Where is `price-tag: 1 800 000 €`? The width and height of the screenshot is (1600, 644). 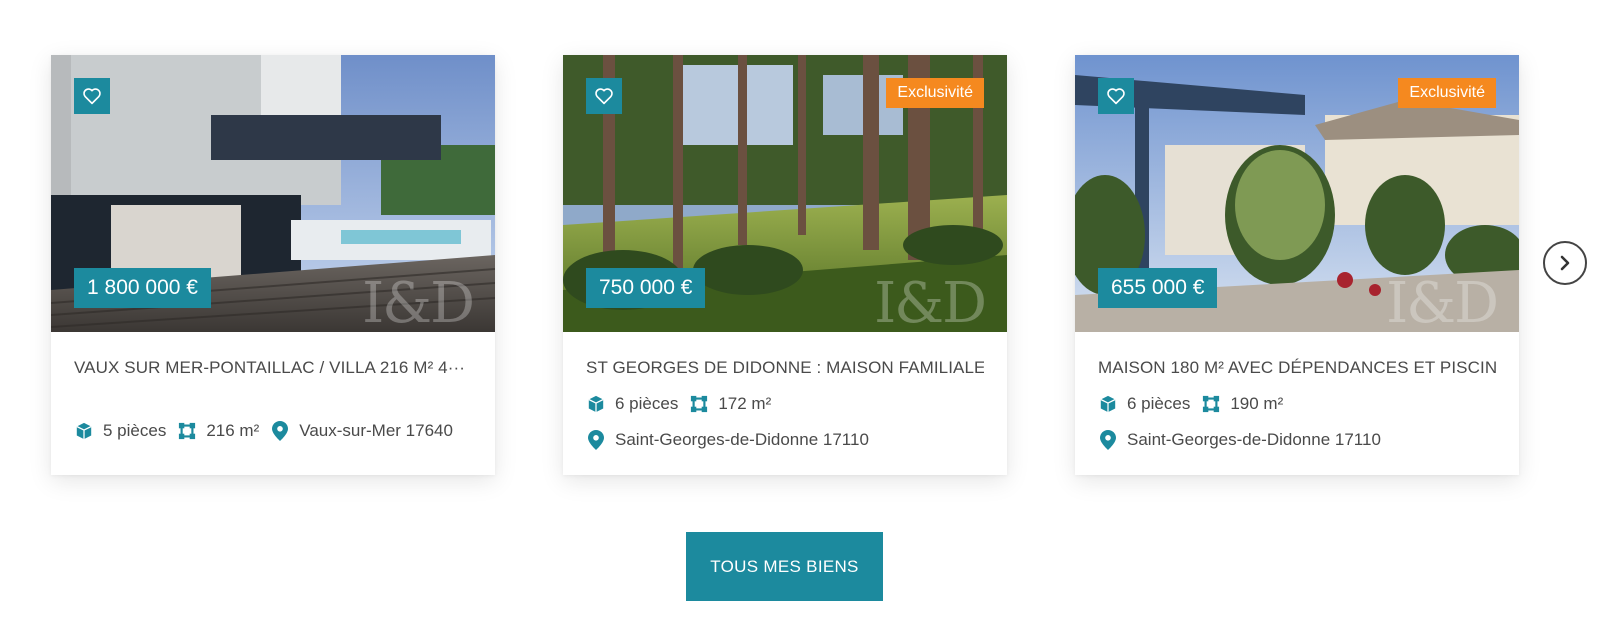
price-tag: 1 800 000 € is located at coordinates (142, 288).